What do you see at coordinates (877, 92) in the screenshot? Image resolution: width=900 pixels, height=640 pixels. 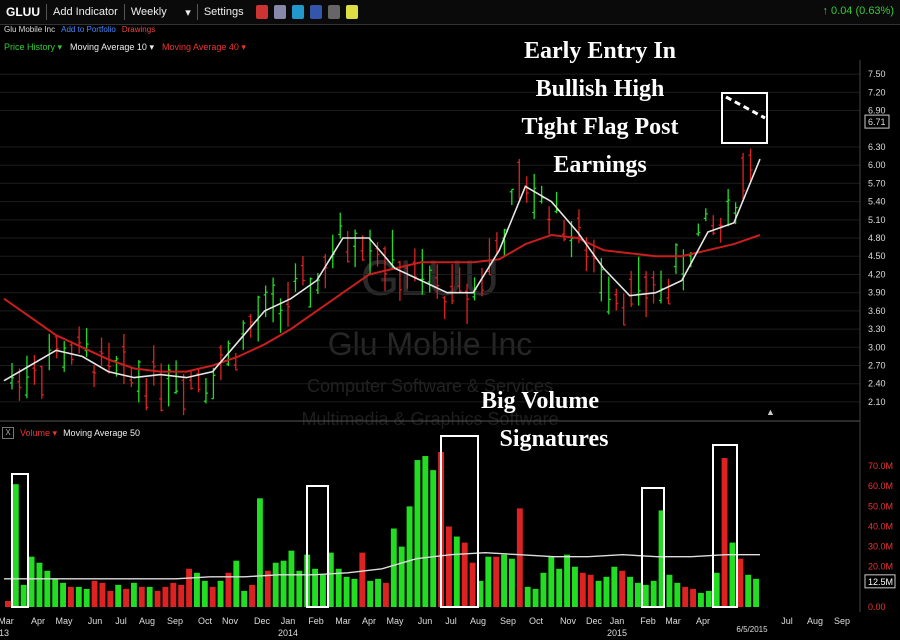 I see `price-tick-label: 7.20` at bounding box center [877, 92].